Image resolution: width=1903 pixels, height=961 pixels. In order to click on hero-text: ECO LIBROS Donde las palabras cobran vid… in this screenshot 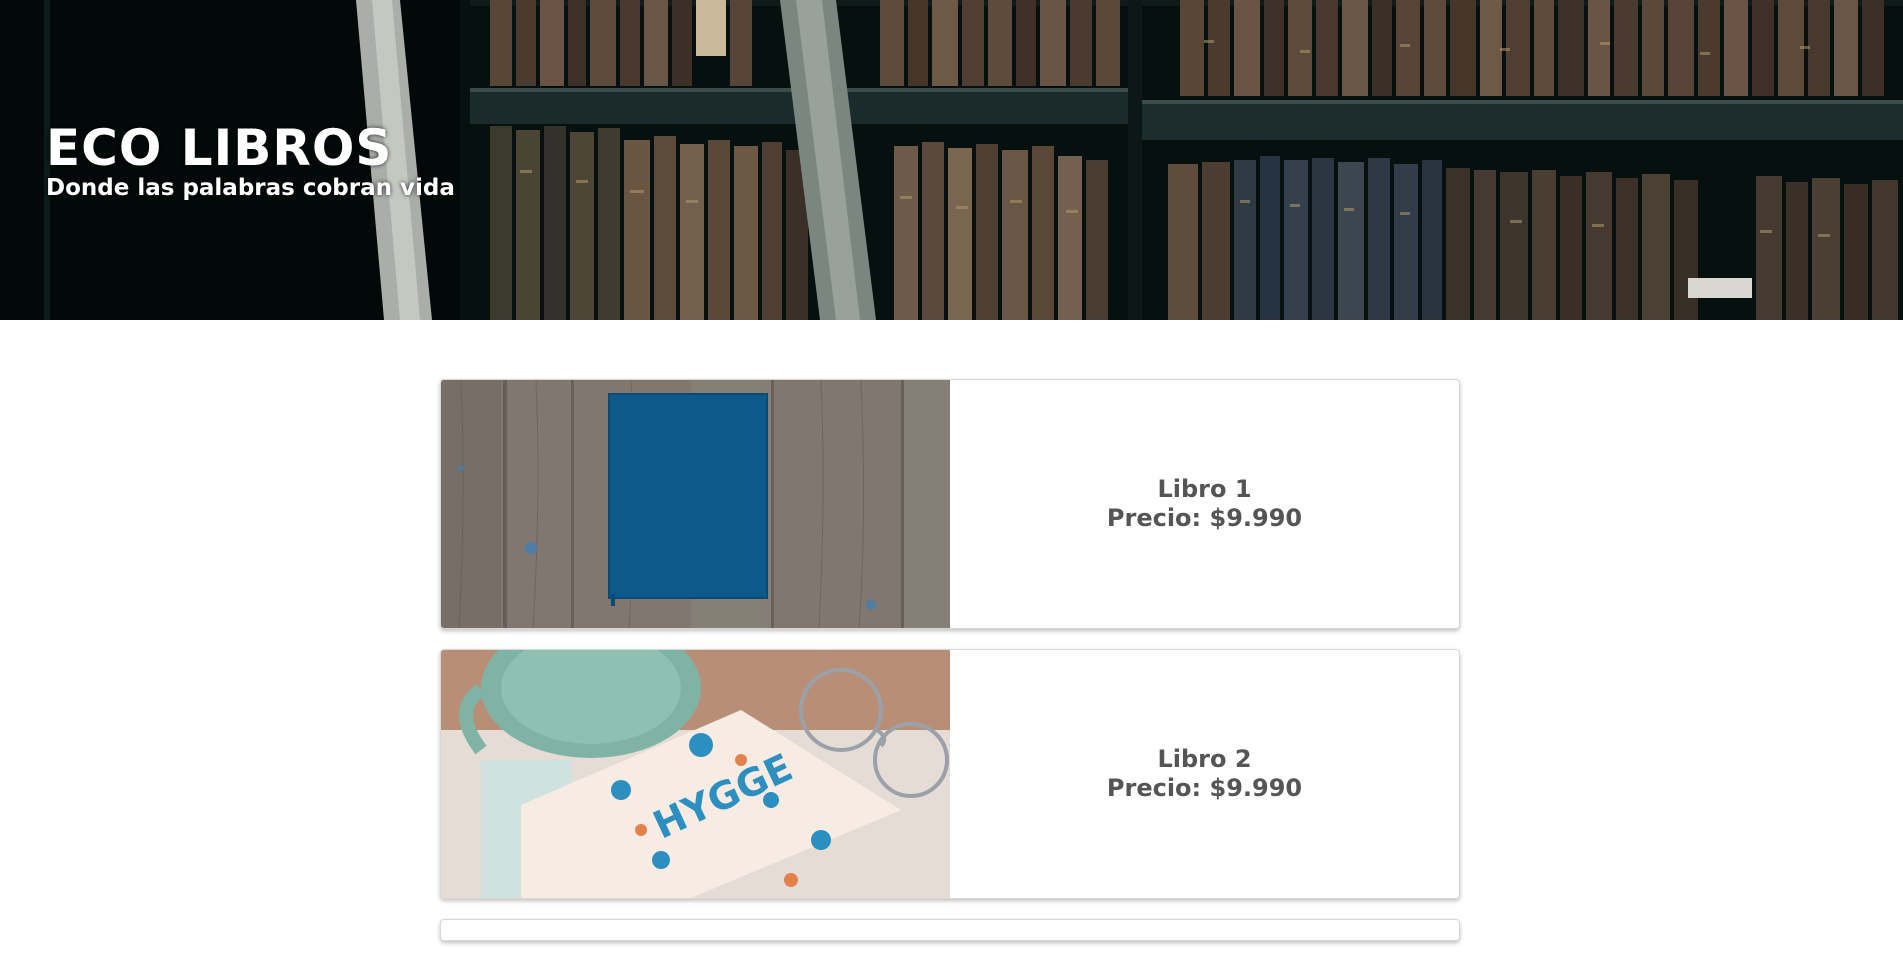, I will do `click(250, 162)`.